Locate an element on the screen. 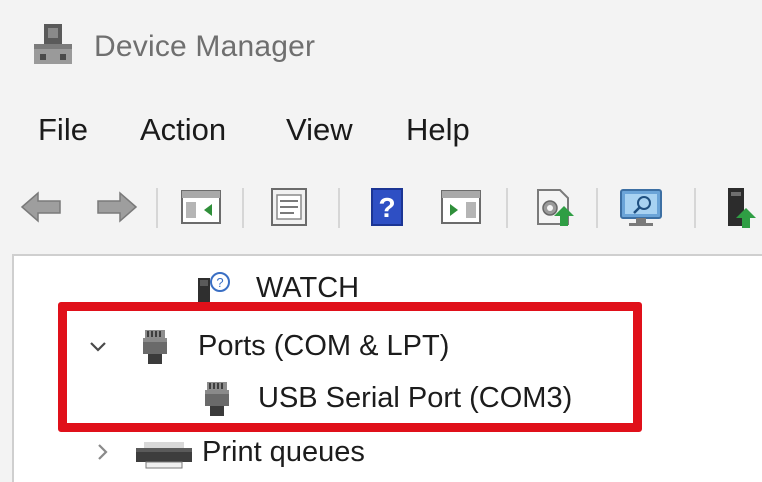 This screenshot has width=762, height=482. device-manager-app-icon is located at coordinates (53, 44).